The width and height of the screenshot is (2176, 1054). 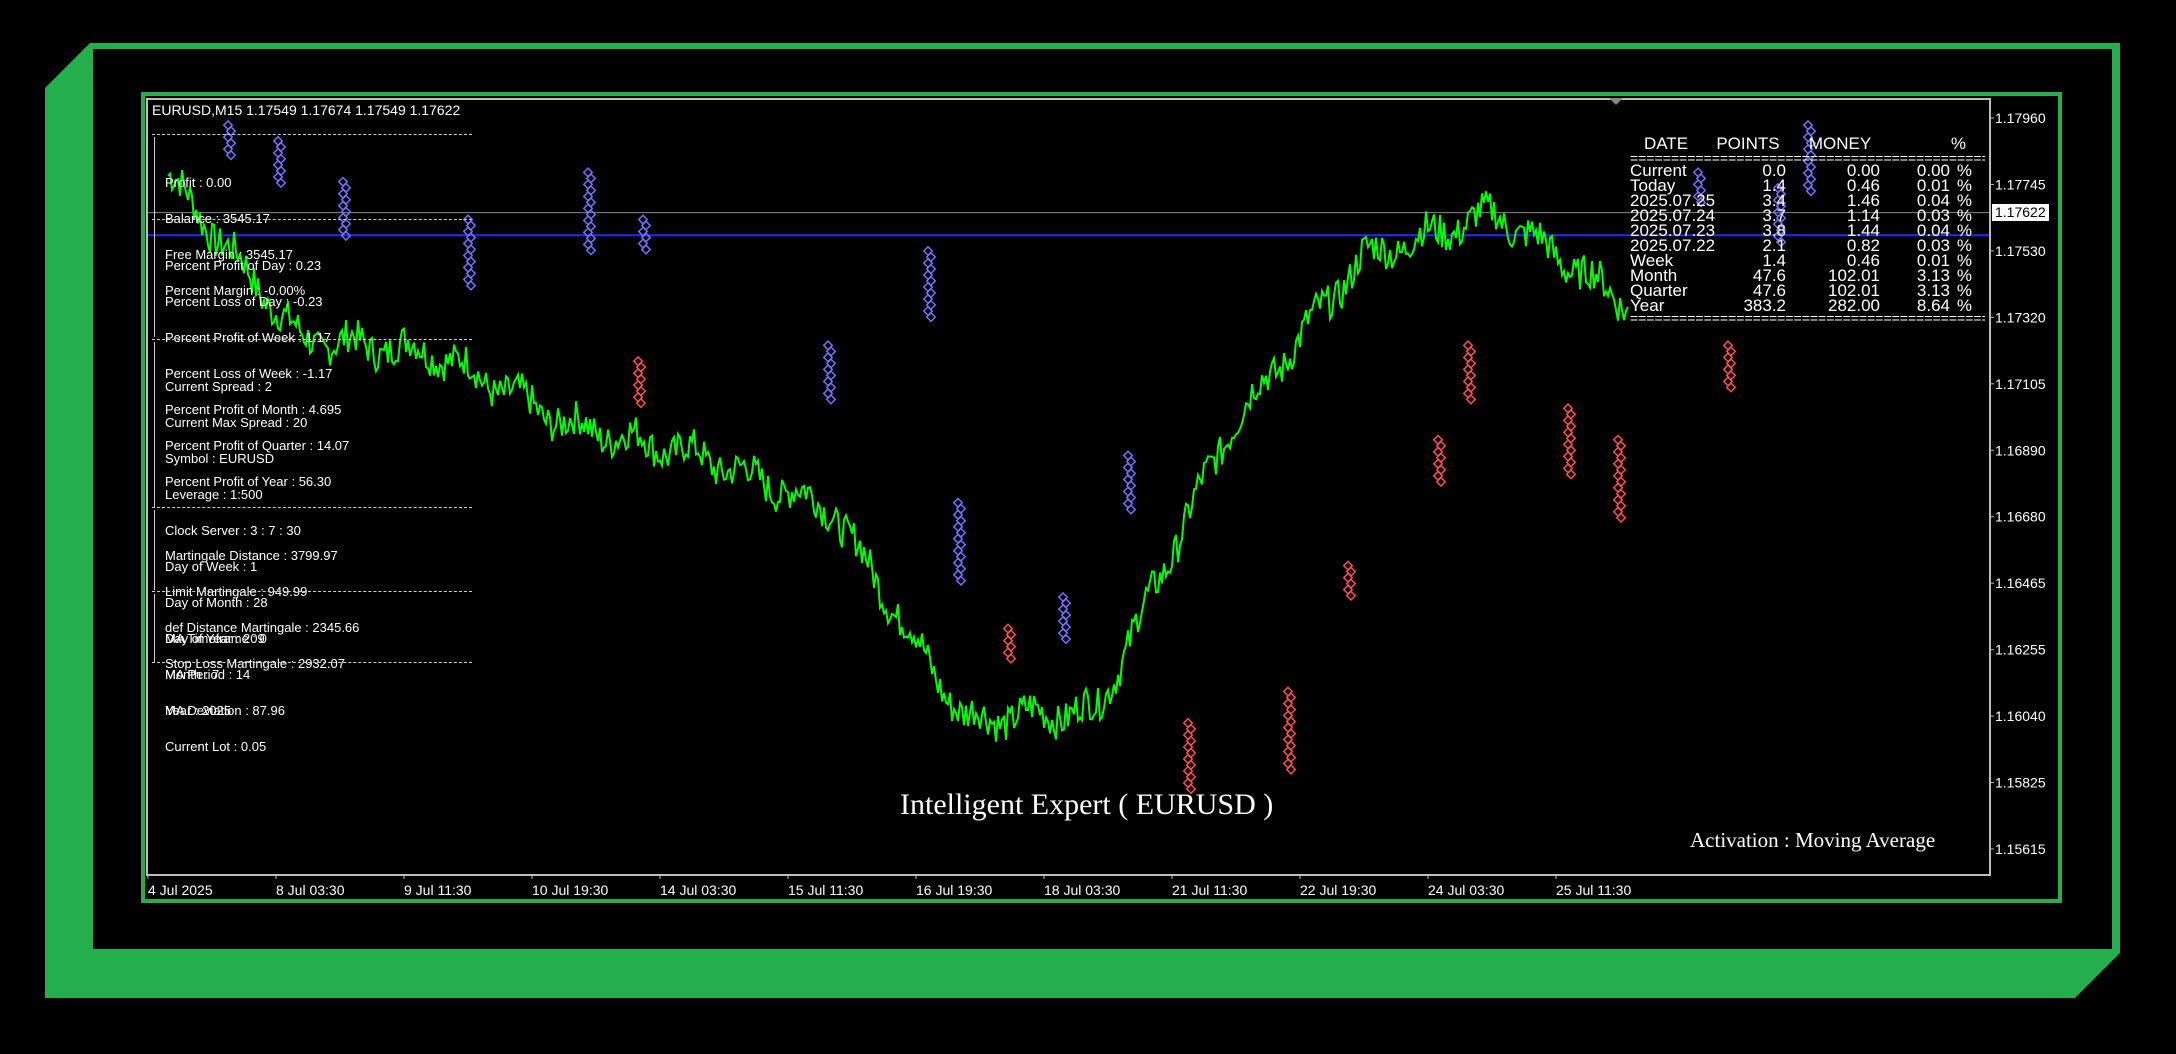 I want to click on price-tick-label: 1.16890, so click(x=2020, y=450).